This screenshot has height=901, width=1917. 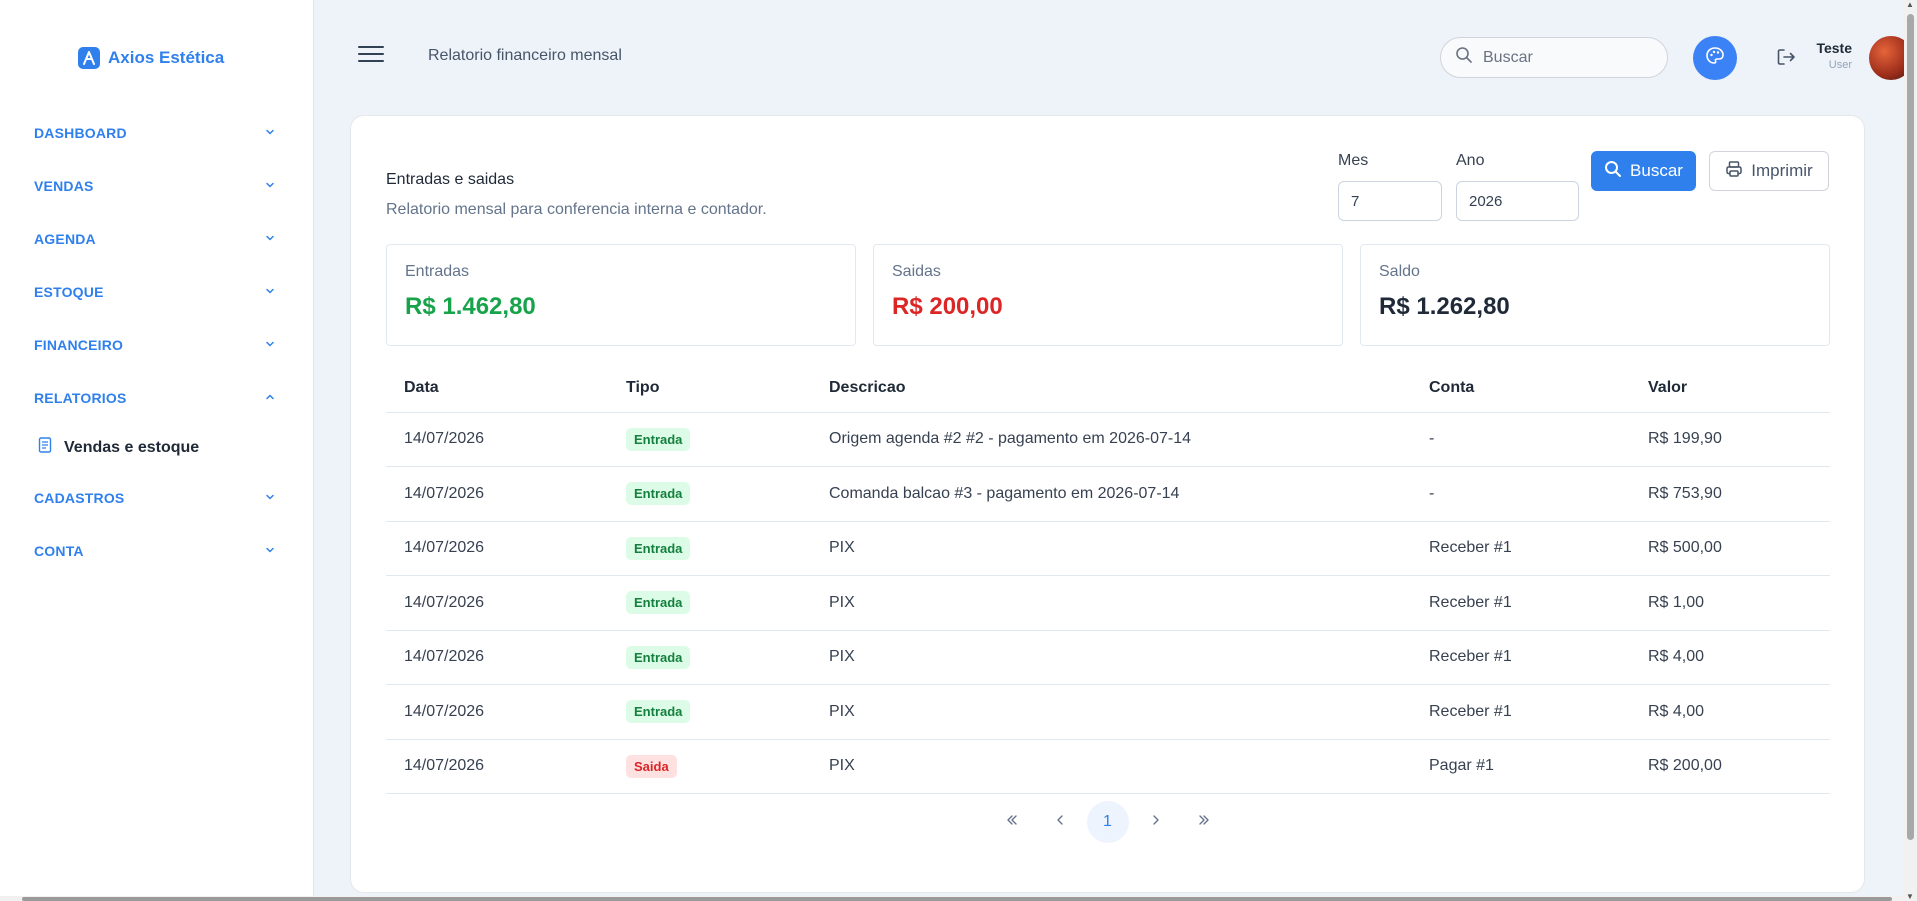 I want to click on table-row: 14/07/2026 Entrada PIX Receber #1 R$ 1,00, so click(x=1108, y=603).